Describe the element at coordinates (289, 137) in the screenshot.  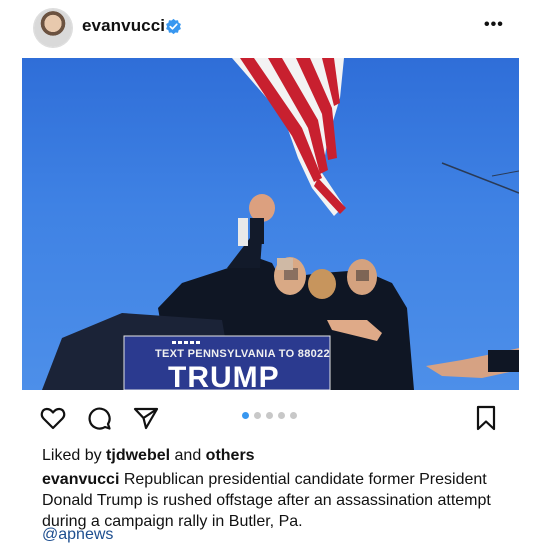
I see `american-flag` at that location.